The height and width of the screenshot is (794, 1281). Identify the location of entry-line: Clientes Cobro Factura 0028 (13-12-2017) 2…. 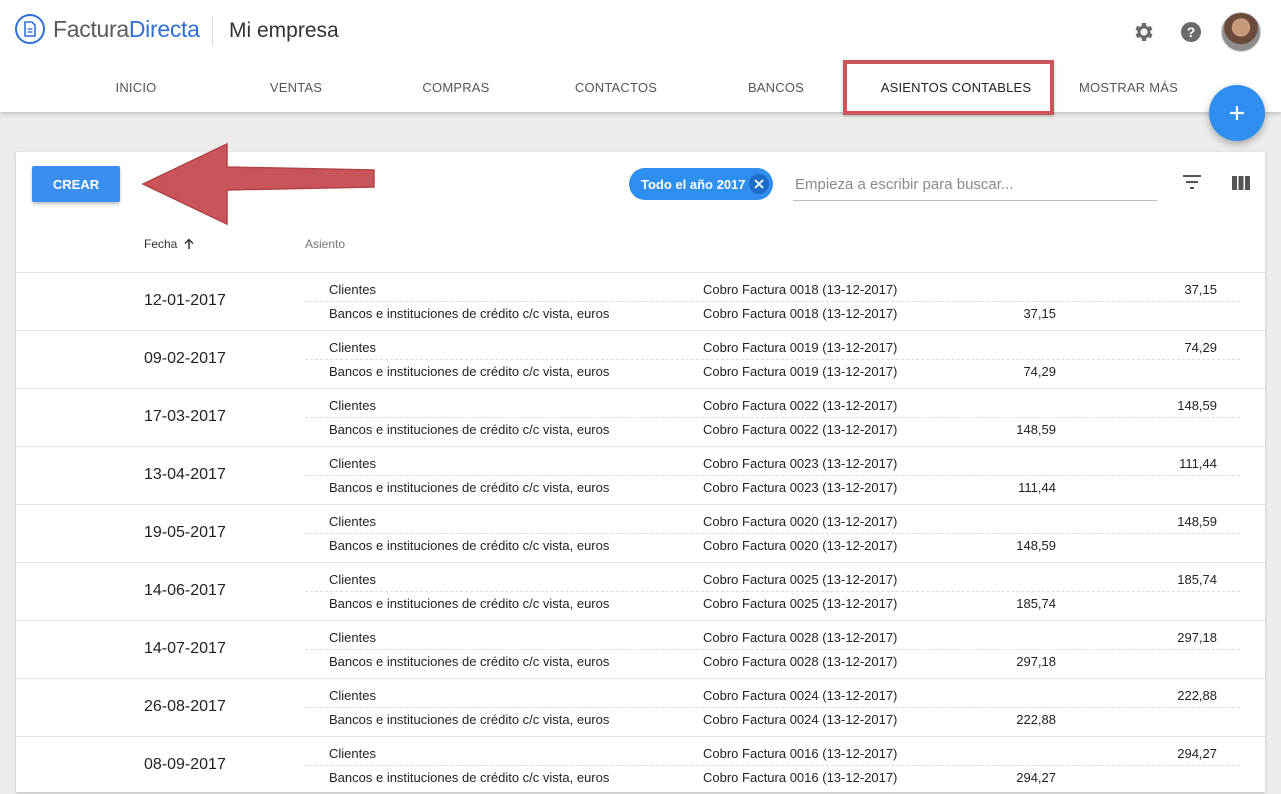
(772, 637).